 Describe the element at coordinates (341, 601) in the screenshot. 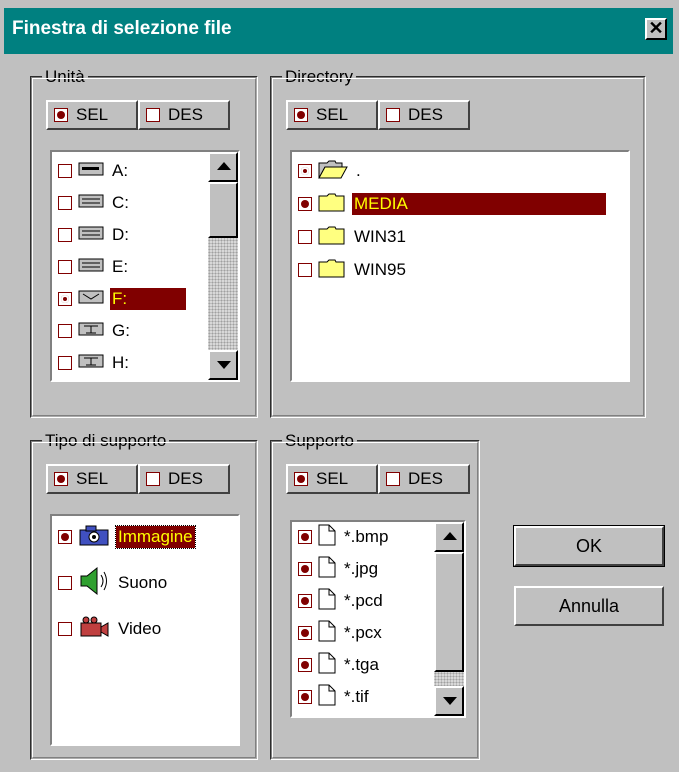

I see `supporto-item: *.pcd` at that location.